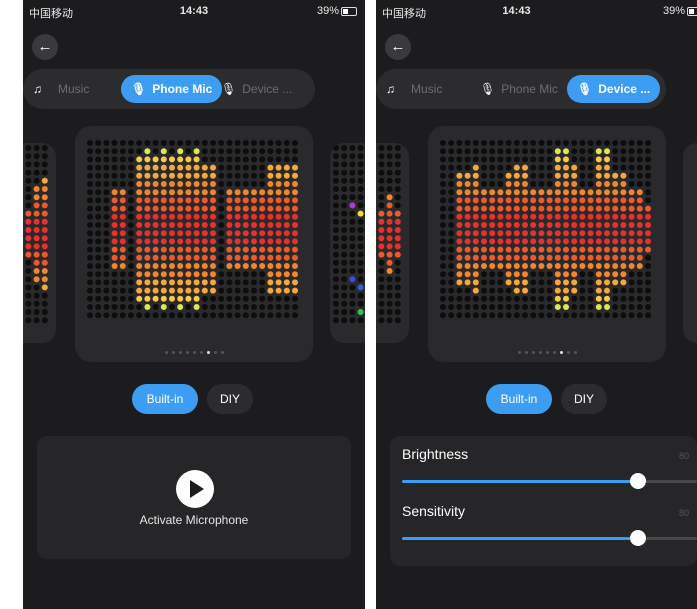 The image size is (697, 609). Describe the element at coordinates (638, 481) in the screenshot. I see `brightness-slider-thumb` at that location.